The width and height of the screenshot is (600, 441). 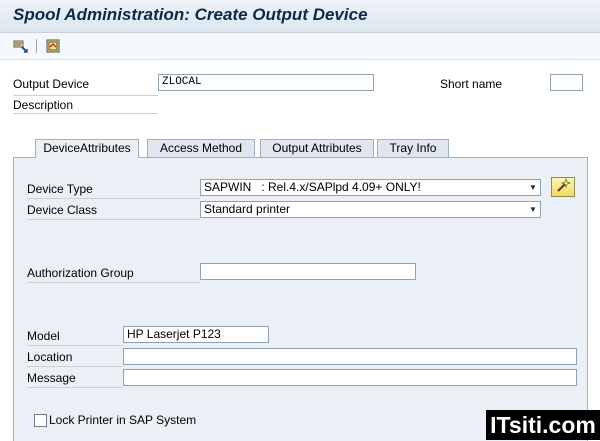 I want to click on tab-device-attributes: DeviceAttributes, so click(x=87, y=148).